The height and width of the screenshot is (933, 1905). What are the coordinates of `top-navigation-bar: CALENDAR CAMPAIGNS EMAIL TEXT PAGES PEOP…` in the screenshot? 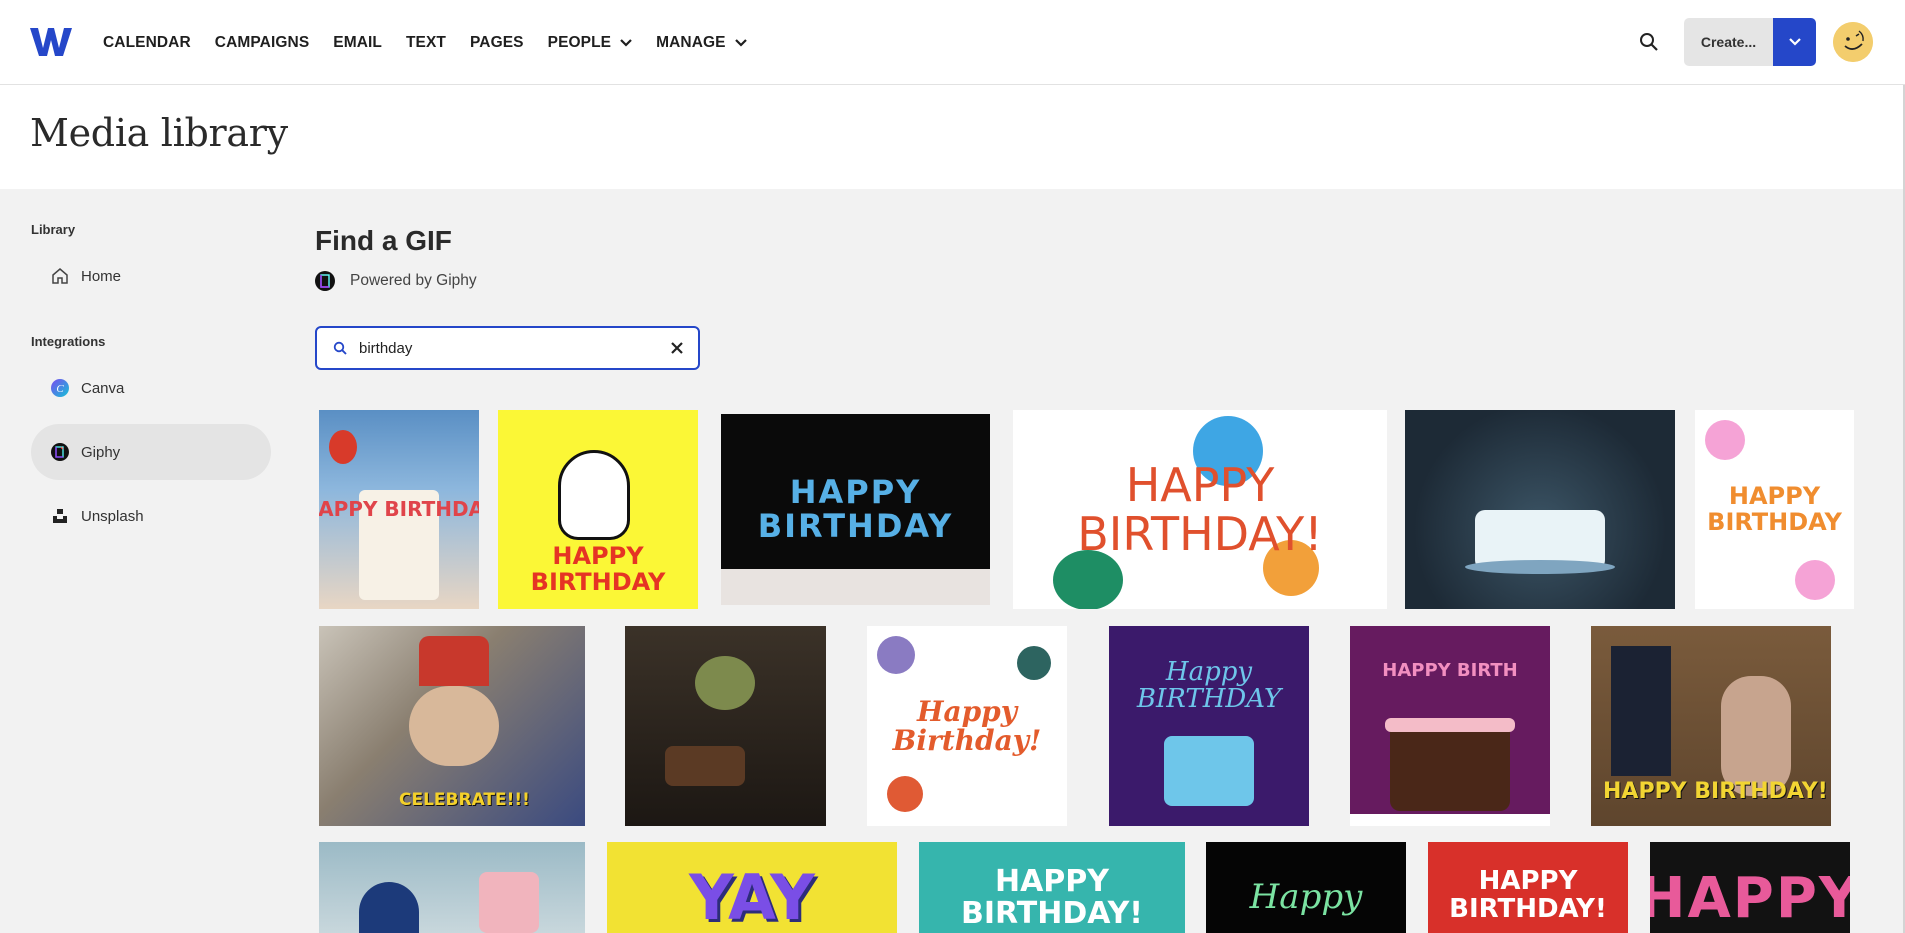 It's located at (952, 42).